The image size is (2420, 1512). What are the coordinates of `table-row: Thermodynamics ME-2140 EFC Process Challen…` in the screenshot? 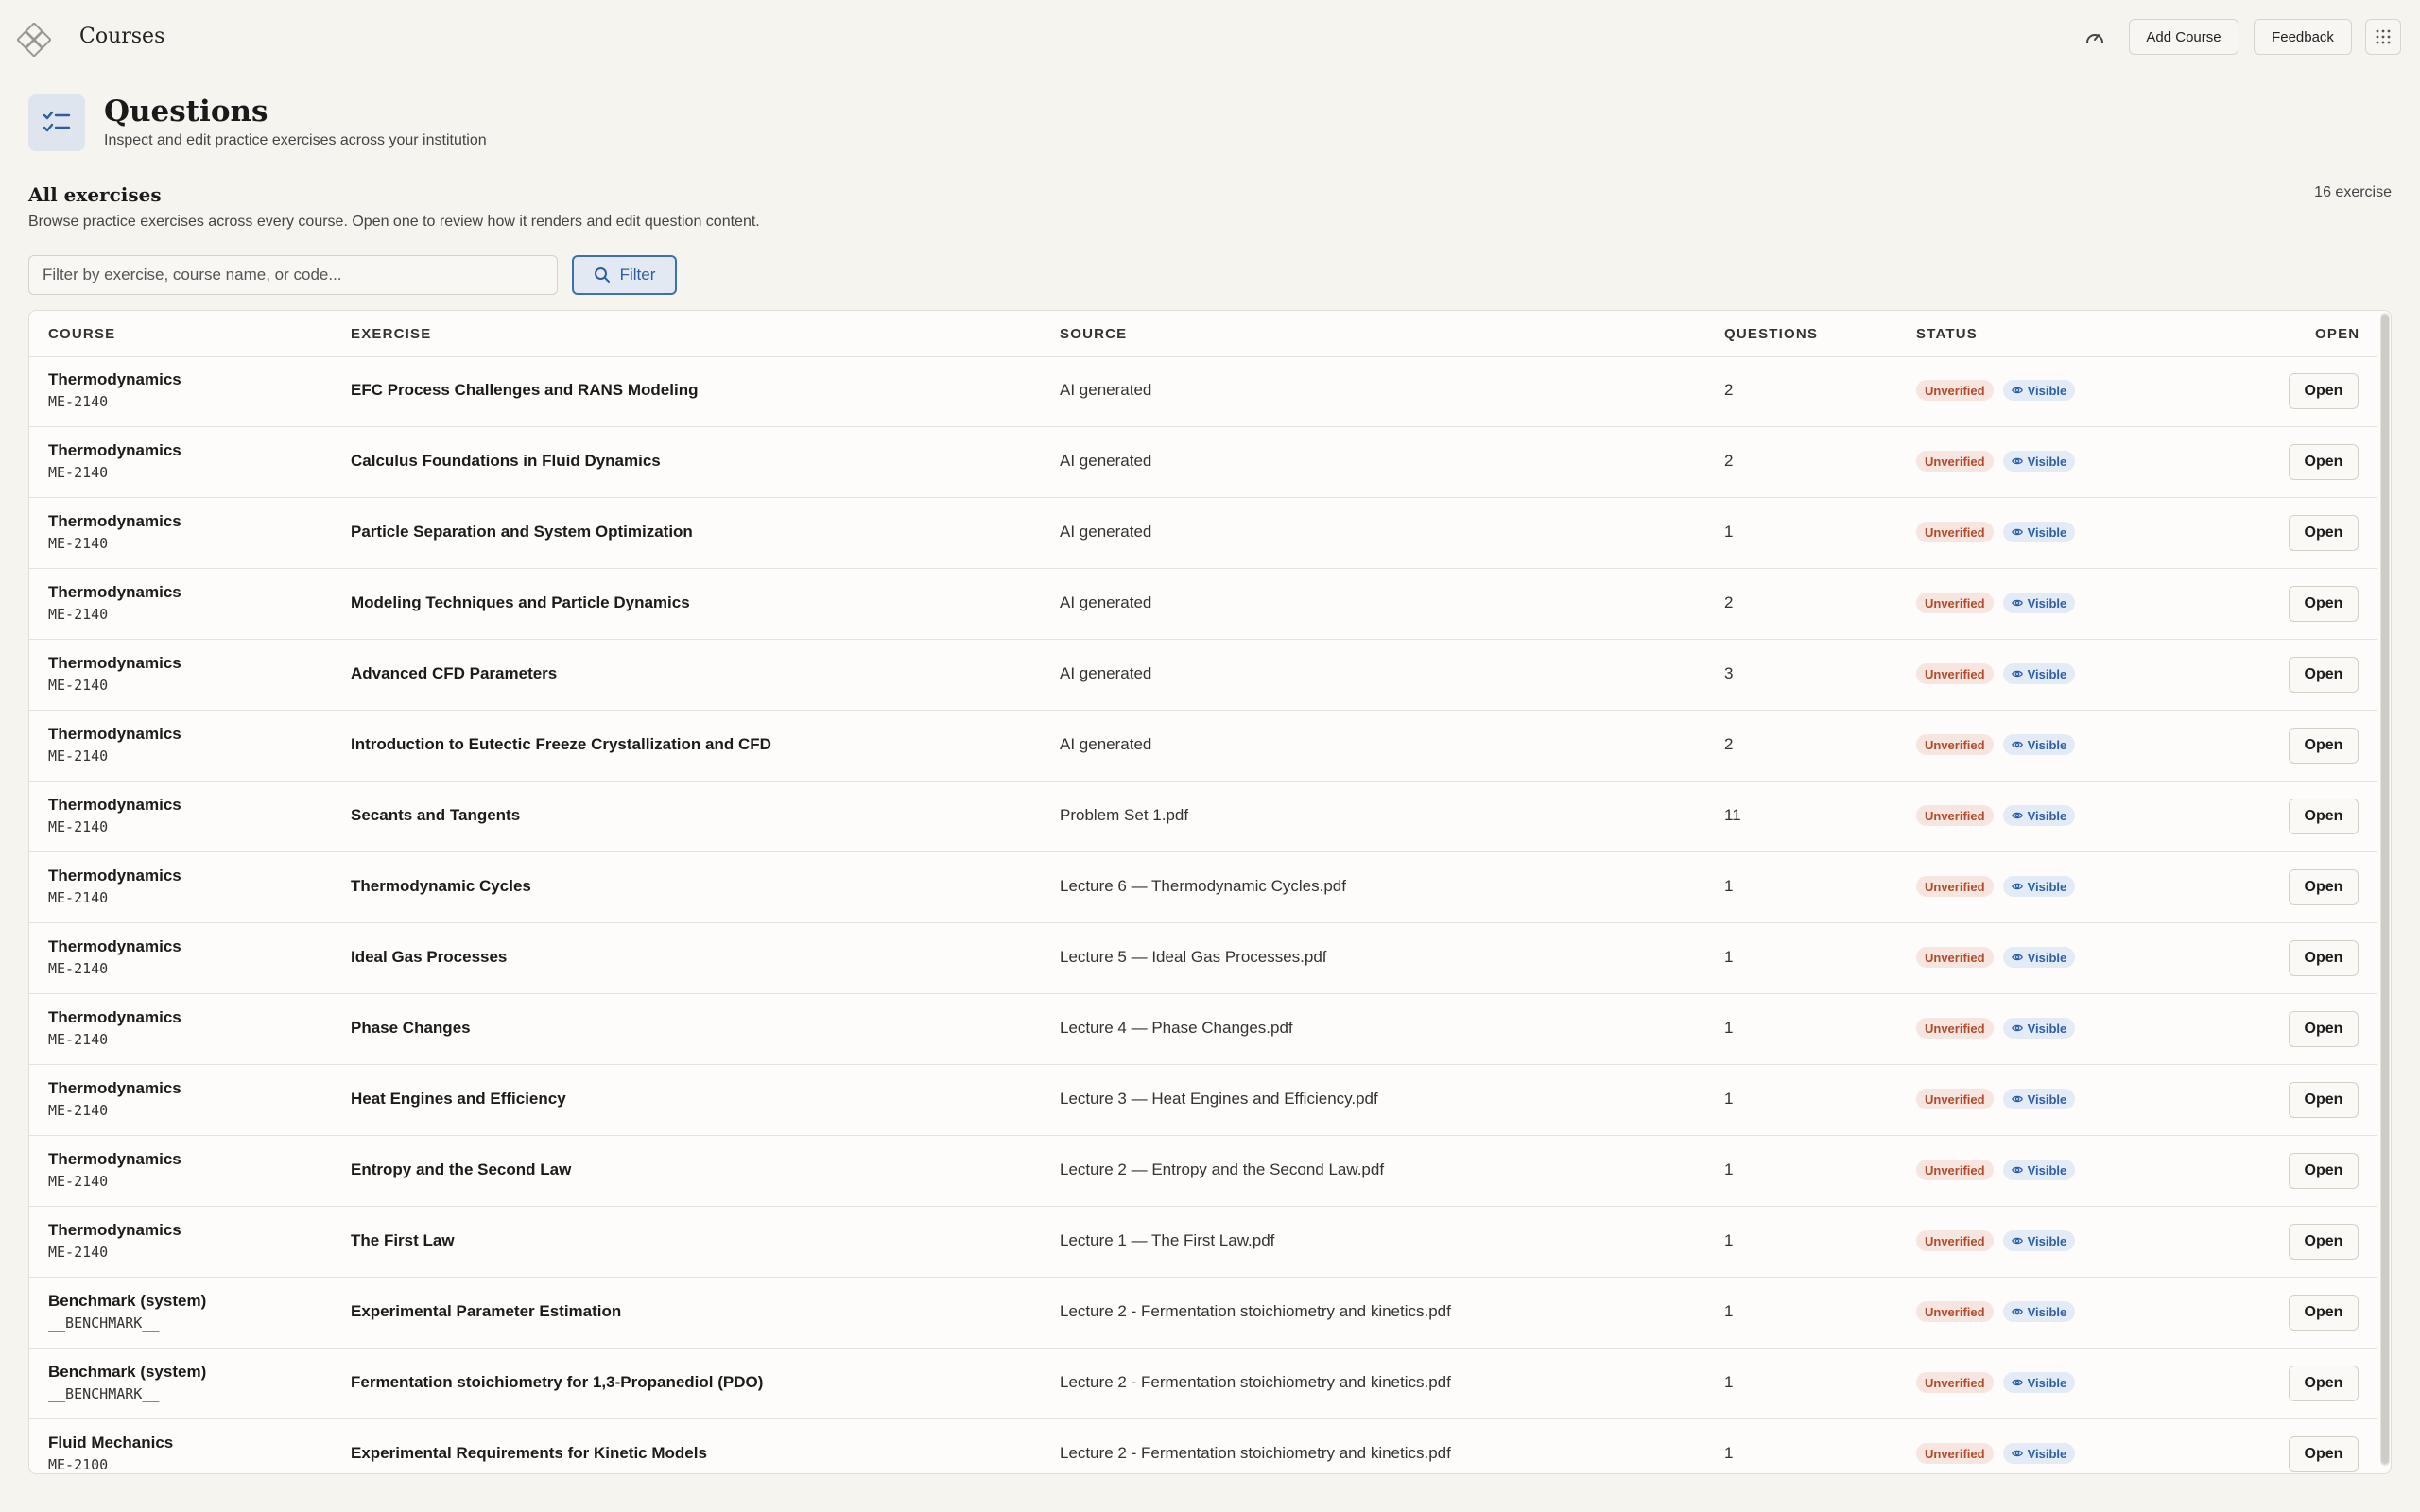 It's located at (1203, 391).